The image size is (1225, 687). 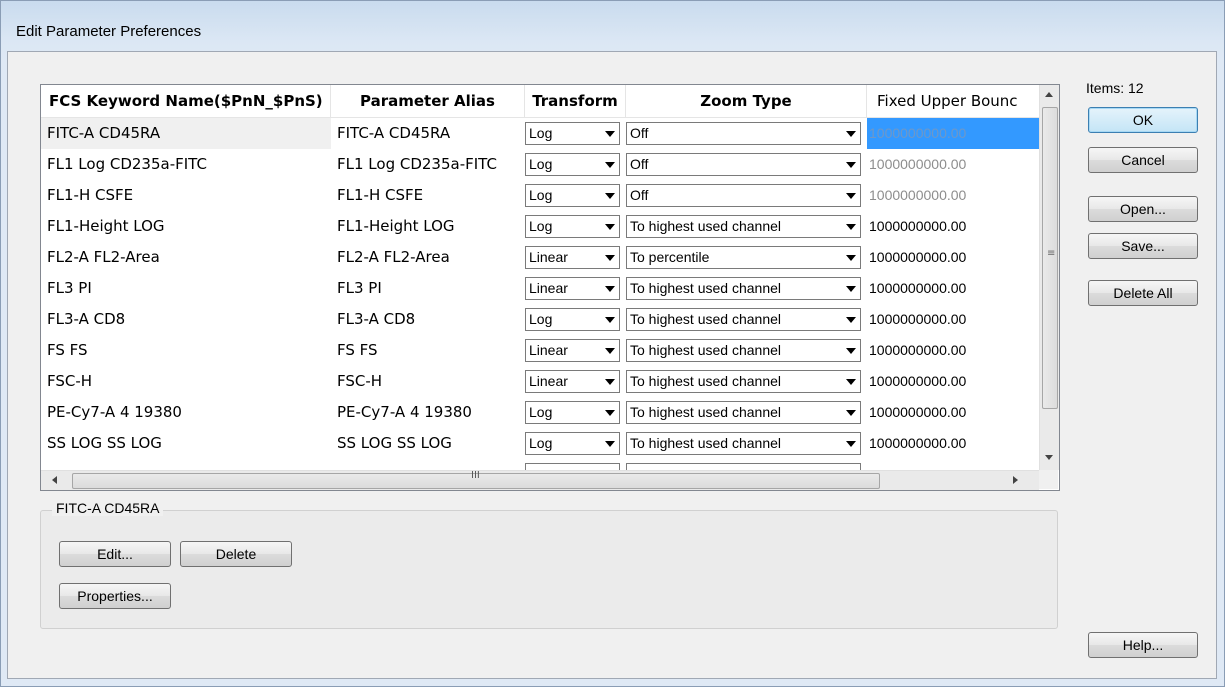 I want to click on parameter-alias-cell: FL1-H CSFE, so click(x=427, y=195).